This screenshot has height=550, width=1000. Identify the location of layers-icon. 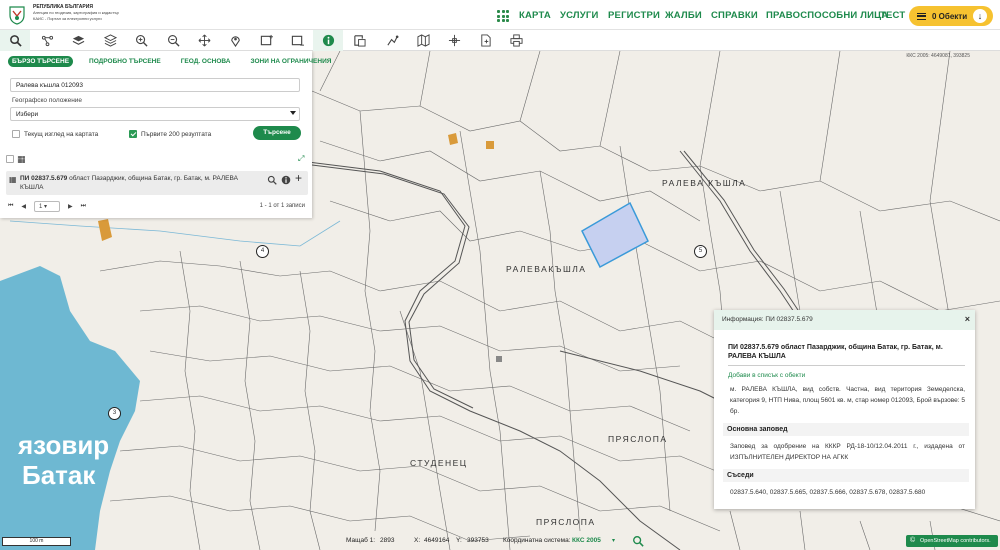
(78, 40).